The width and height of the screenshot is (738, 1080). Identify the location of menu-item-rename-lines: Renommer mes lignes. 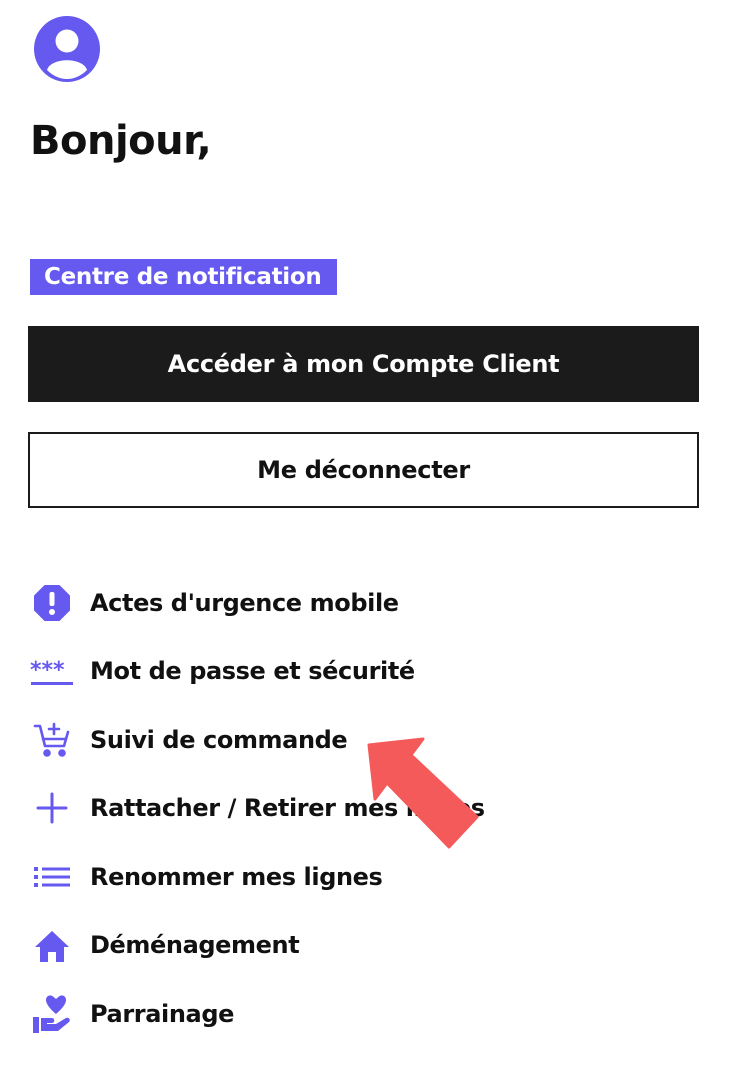
(206, 877).